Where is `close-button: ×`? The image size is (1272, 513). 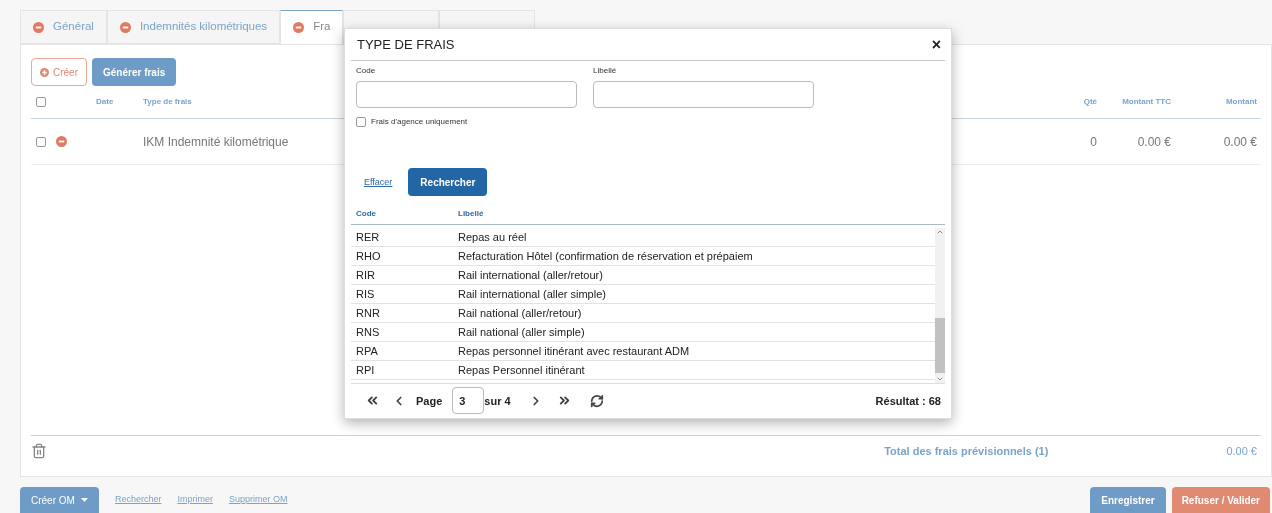
close-button: × is located at coordinates (936, 44).